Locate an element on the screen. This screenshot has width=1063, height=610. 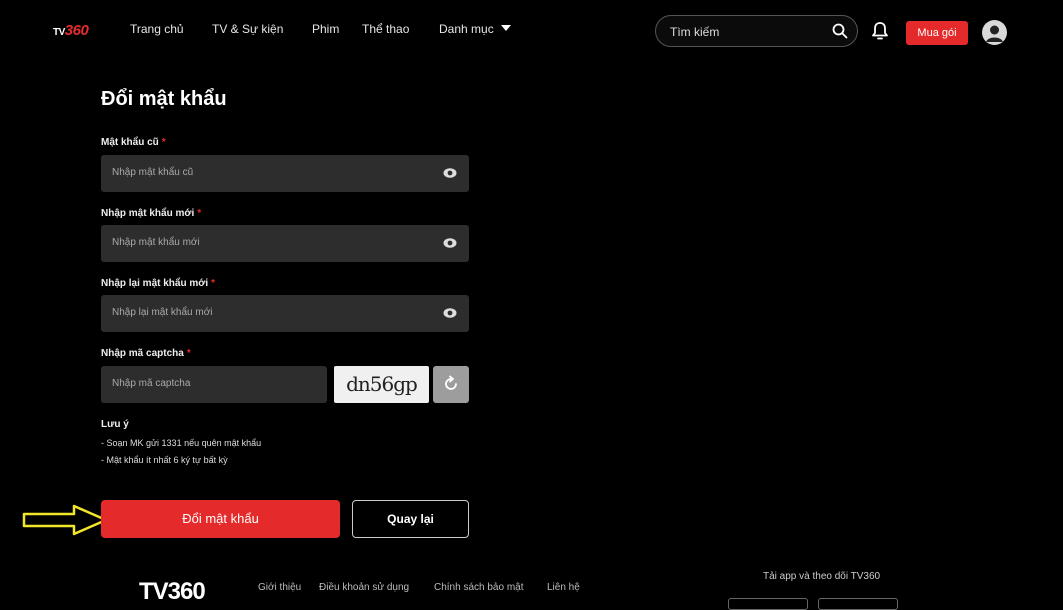
old-password-label: Mật khẩu cũ * is located at coordinates (133, 142).